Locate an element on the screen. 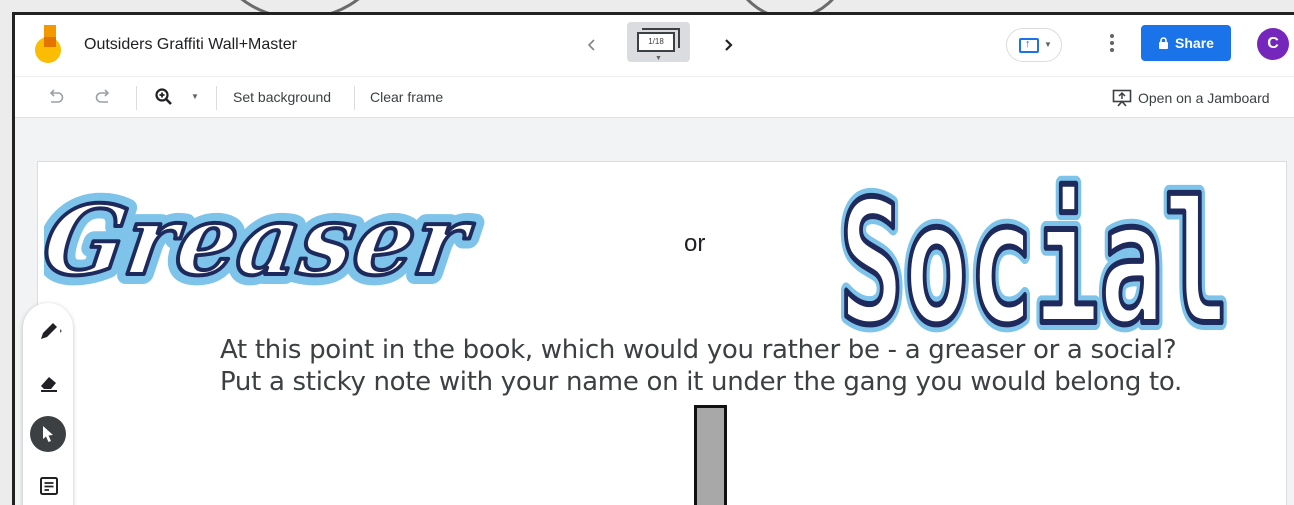 The height and width of the screenshot is (505, 1294). user-avatar: C is located at coordinates (1273, 44).